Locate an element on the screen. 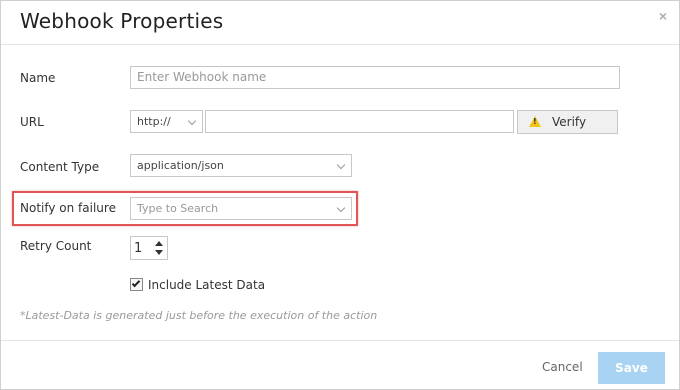 This screenshot has width=680, height=390. content-type-select: application/json is located at coordinates (241, 165).